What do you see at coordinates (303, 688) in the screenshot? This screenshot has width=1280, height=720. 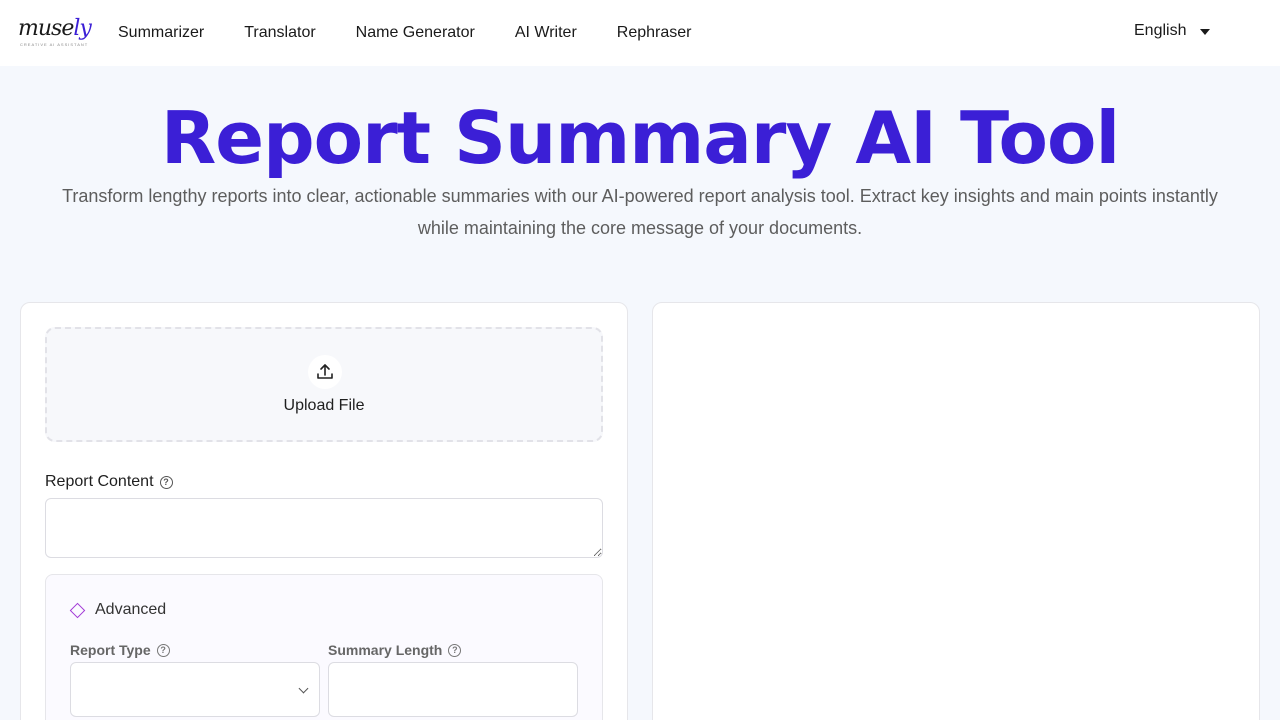 I see `chevron-down-icon` at bounding box center [303, 688].